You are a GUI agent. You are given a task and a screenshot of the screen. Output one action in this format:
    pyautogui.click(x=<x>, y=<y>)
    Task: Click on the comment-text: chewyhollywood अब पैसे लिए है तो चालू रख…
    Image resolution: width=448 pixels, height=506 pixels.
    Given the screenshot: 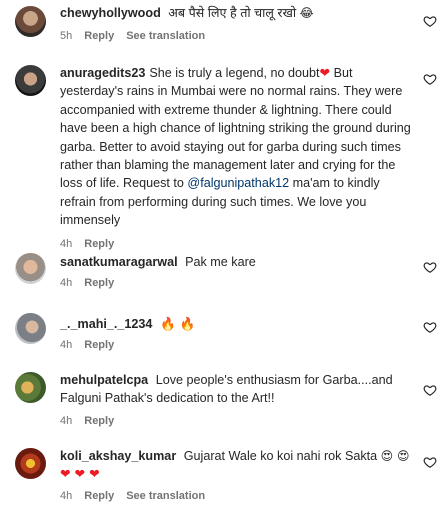 What is the action you would take?
    pyautogui.click(x=237, y=13)
    